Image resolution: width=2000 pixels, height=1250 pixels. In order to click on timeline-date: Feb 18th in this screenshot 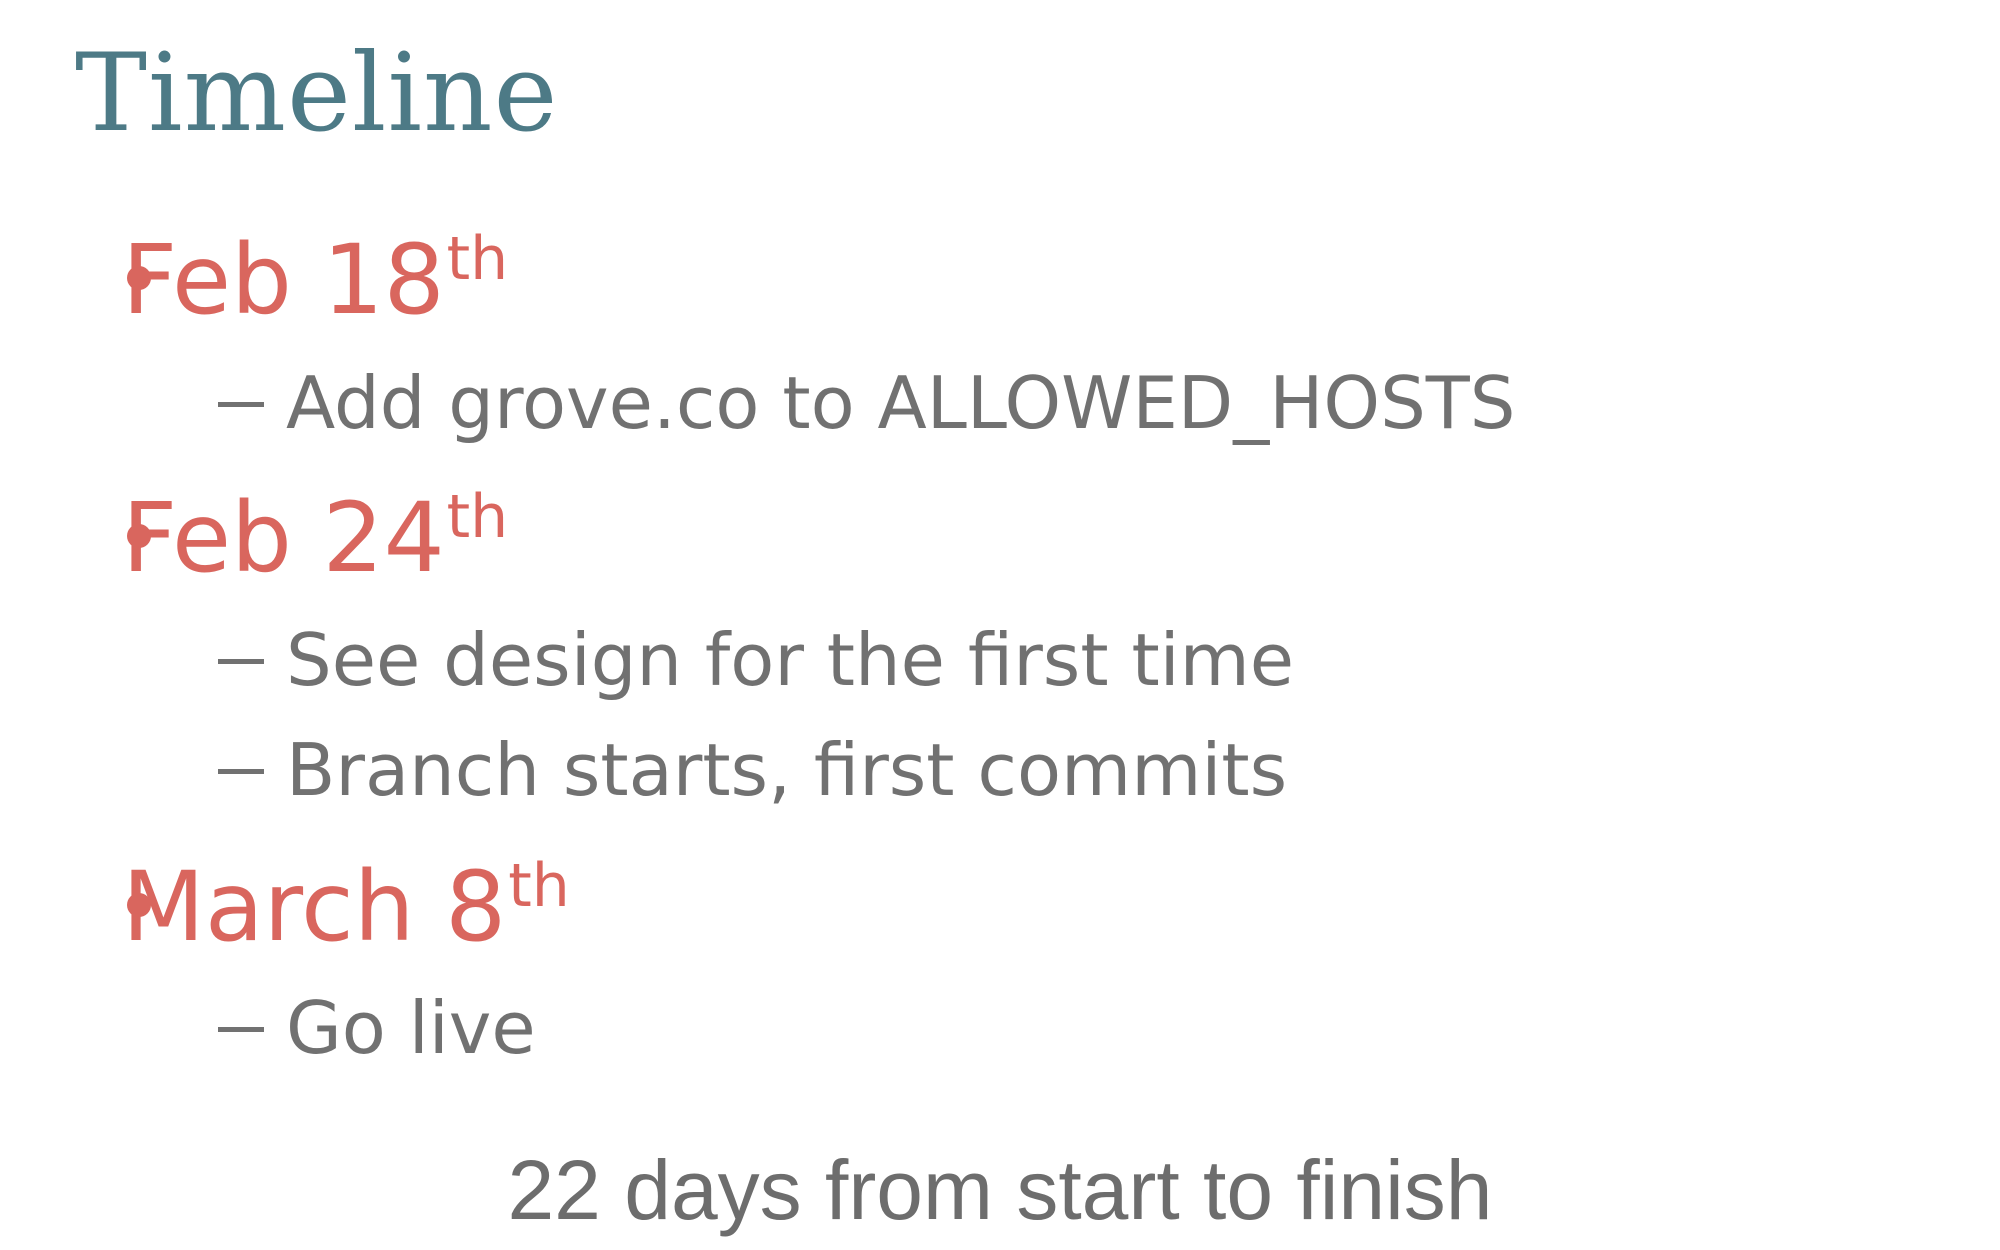, I will do `click(315, 278)`.